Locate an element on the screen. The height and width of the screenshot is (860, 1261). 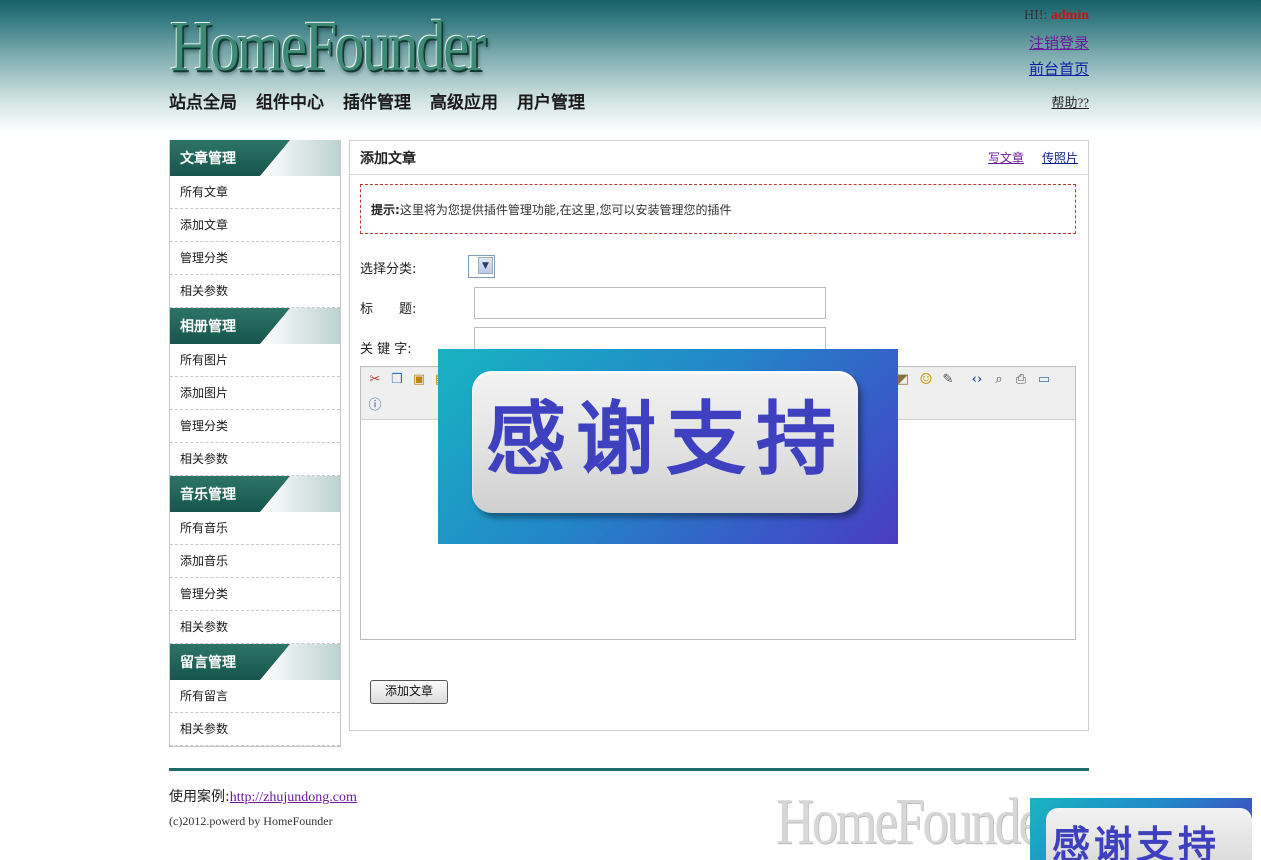
footer-divider is located at coordinates (629, 769).